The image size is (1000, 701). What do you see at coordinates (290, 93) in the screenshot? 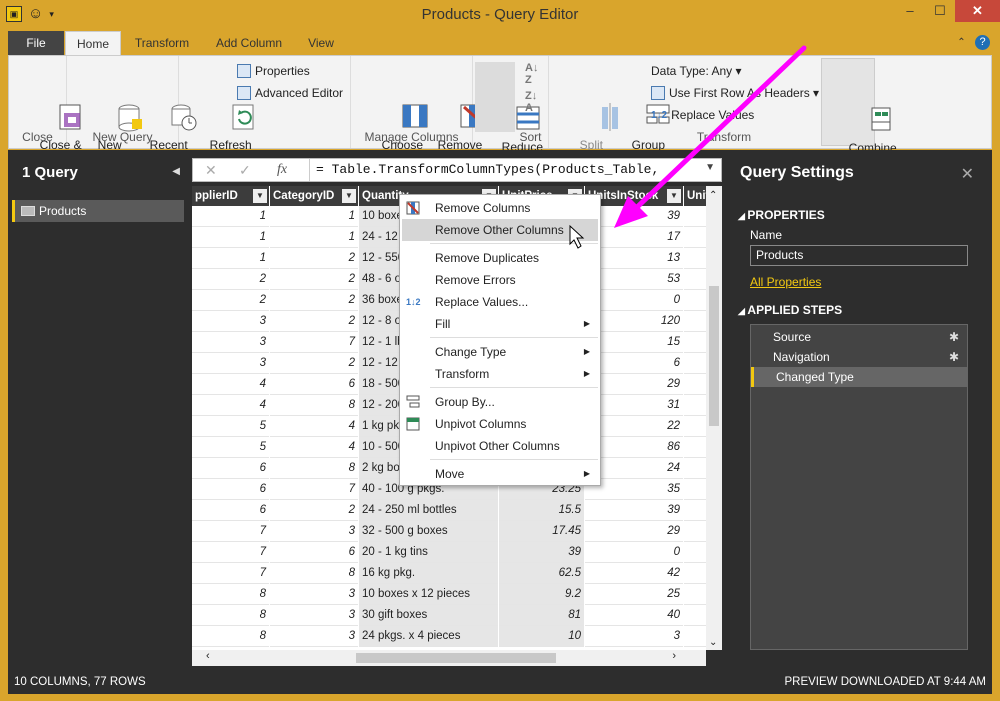
I see `advanced-editor-button: Advanced Editor` at bounding box center [290, 93].